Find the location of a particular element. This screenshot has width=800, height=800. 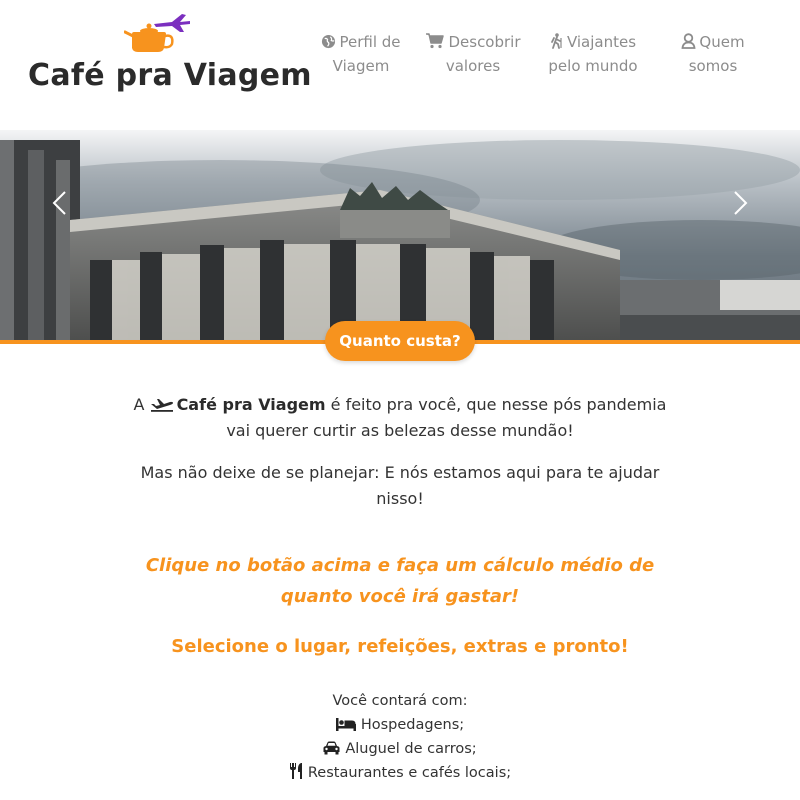

nav-label-line2: Viagem is located at coordinates (361, 66).